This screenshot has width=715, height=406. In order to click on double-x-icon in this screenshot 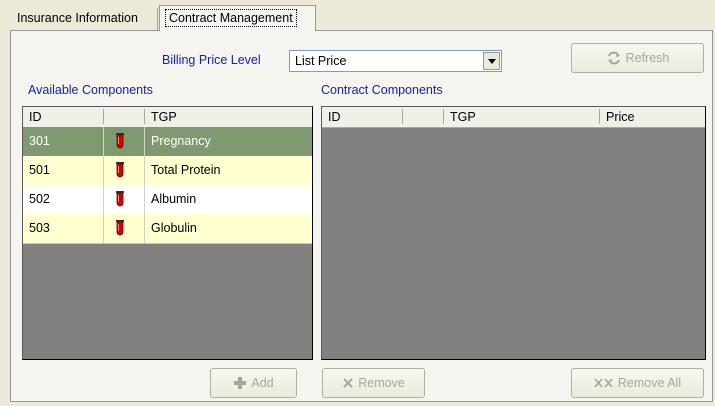, I will do `click(603, 383)`.